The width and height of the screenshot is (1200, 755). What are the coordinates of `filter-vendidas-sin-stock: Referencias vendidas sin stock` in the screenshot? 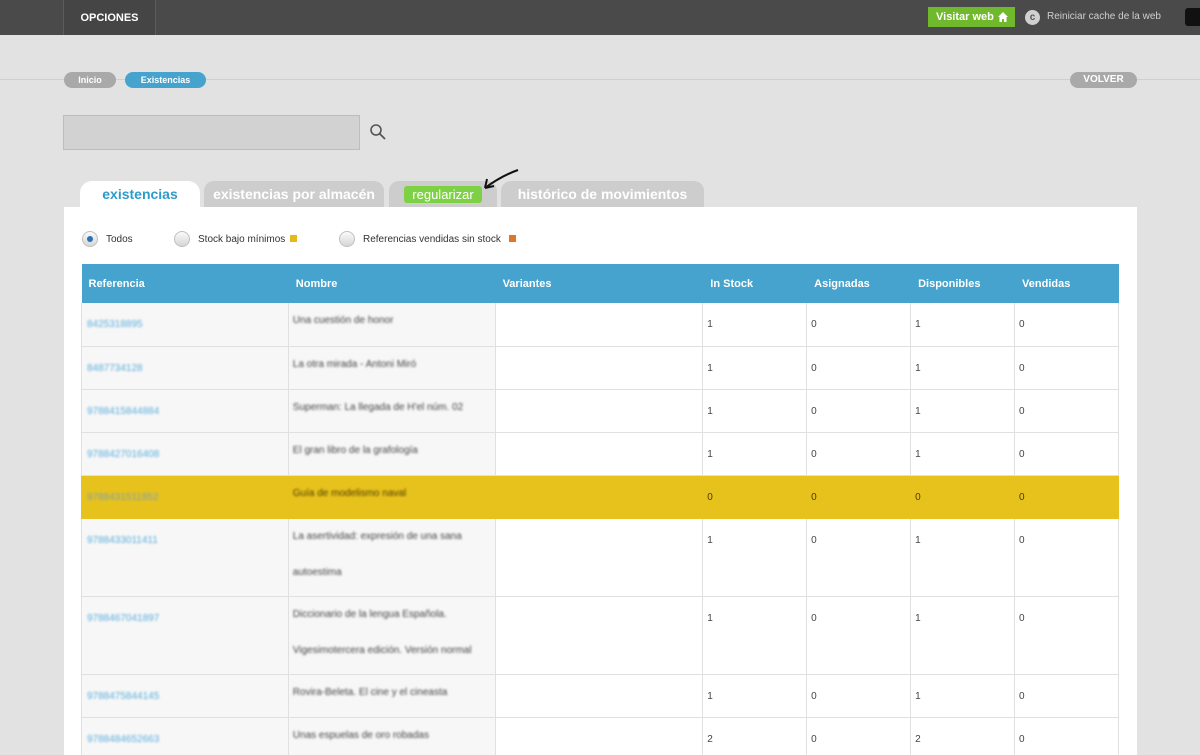 It's located at (439, 239).